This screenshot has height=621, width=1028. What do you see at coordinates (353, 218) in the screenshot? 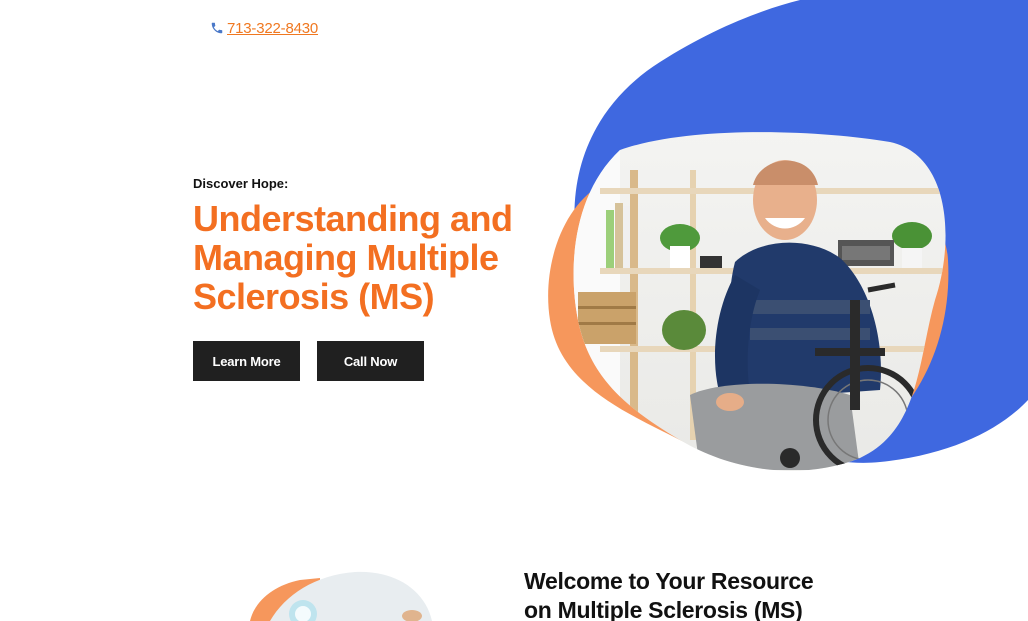
I see `hero-title-line-1: Understanding and` at bounding box center [353, 218].